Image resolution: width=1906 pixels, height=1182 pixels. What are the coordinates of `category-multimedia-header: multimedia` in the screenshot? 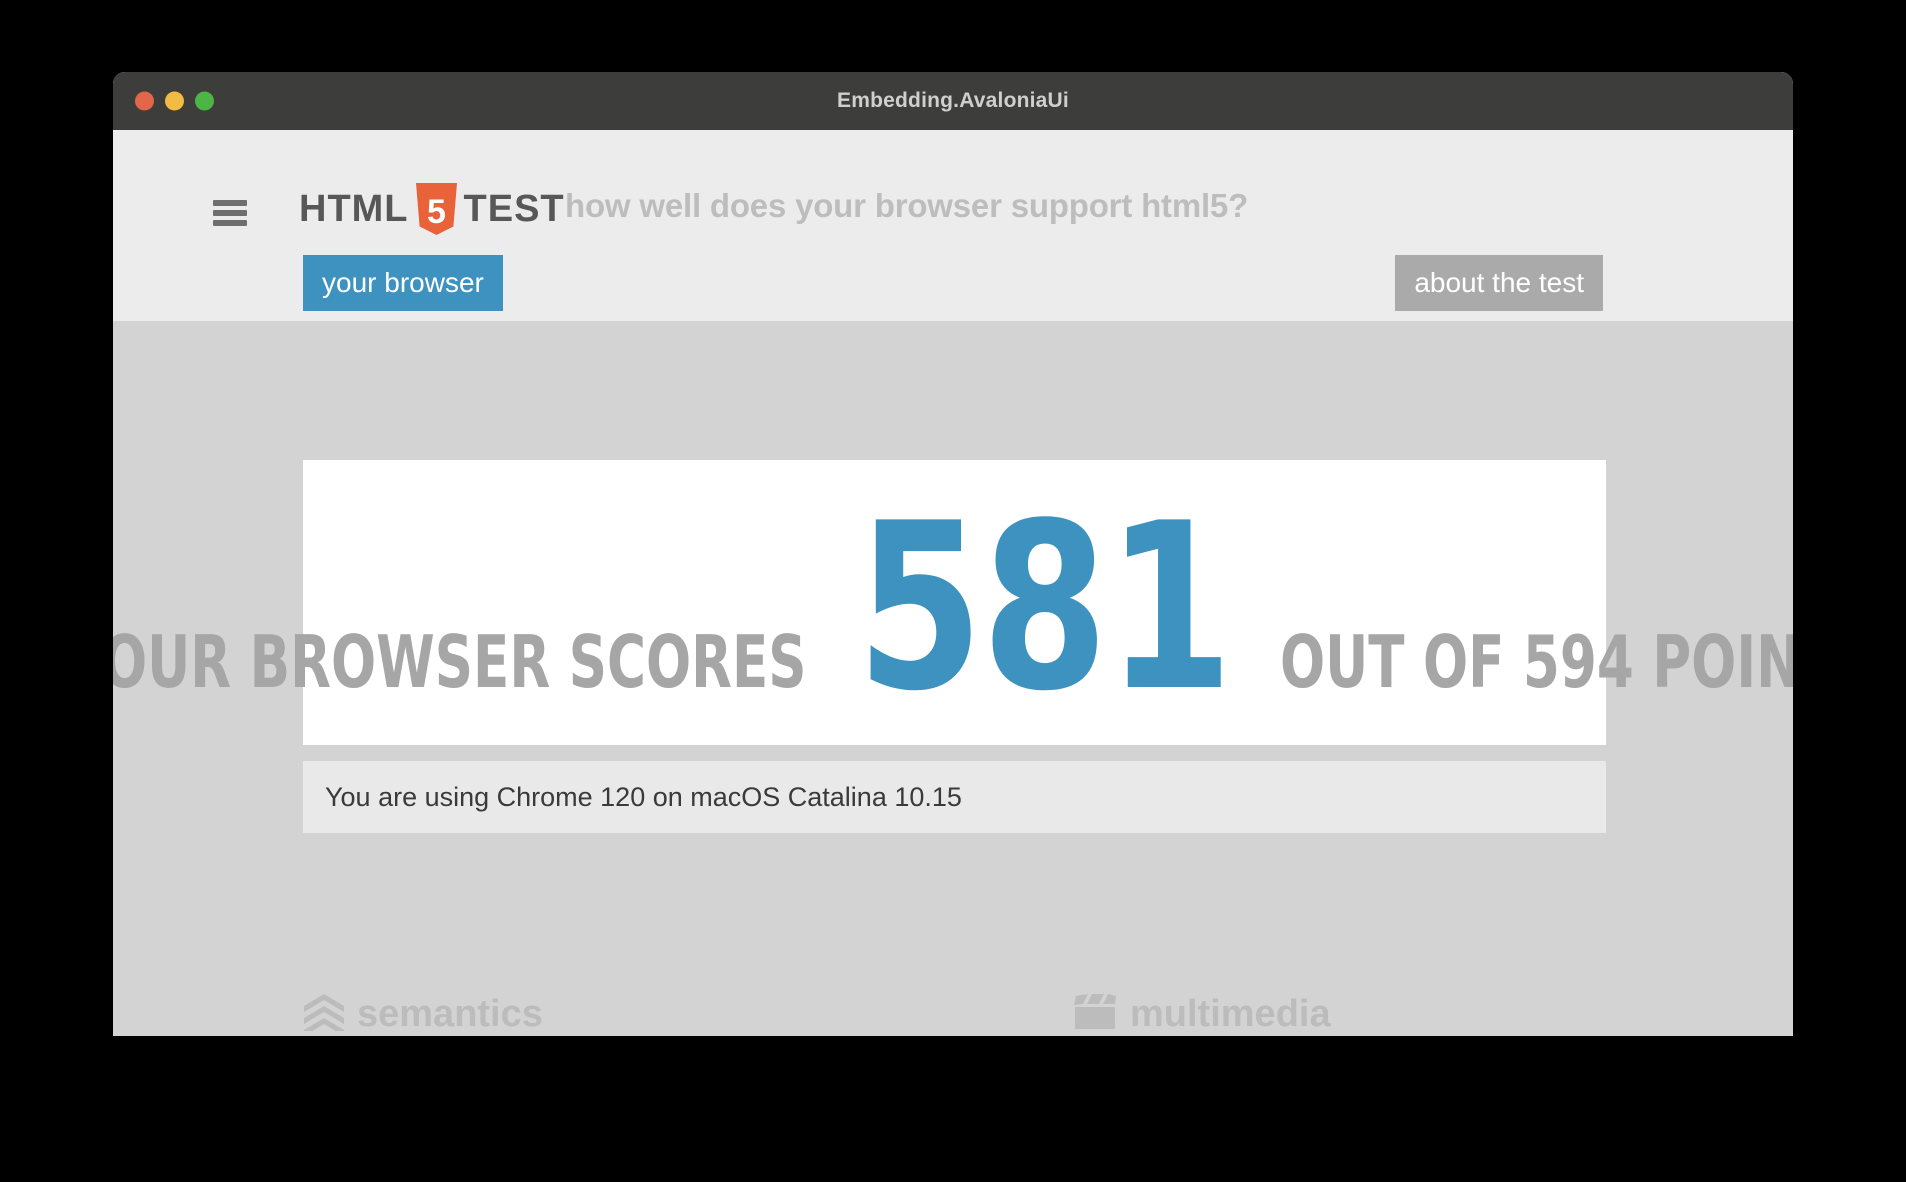 It's located at (1432, 1014).